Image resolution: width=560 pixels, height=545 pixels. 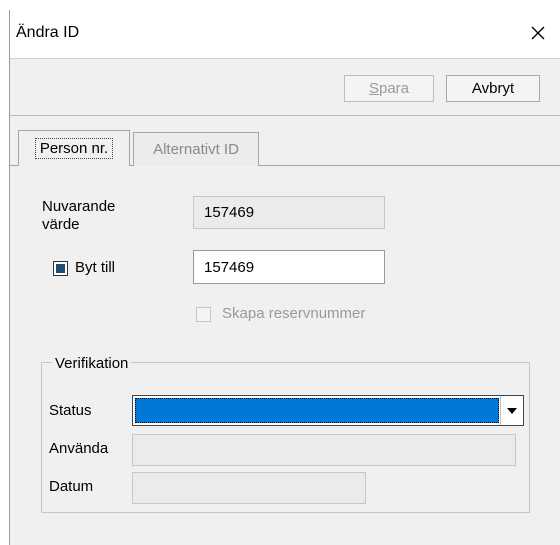 I want to click on status-selected-value, so click(x=317, y=410).